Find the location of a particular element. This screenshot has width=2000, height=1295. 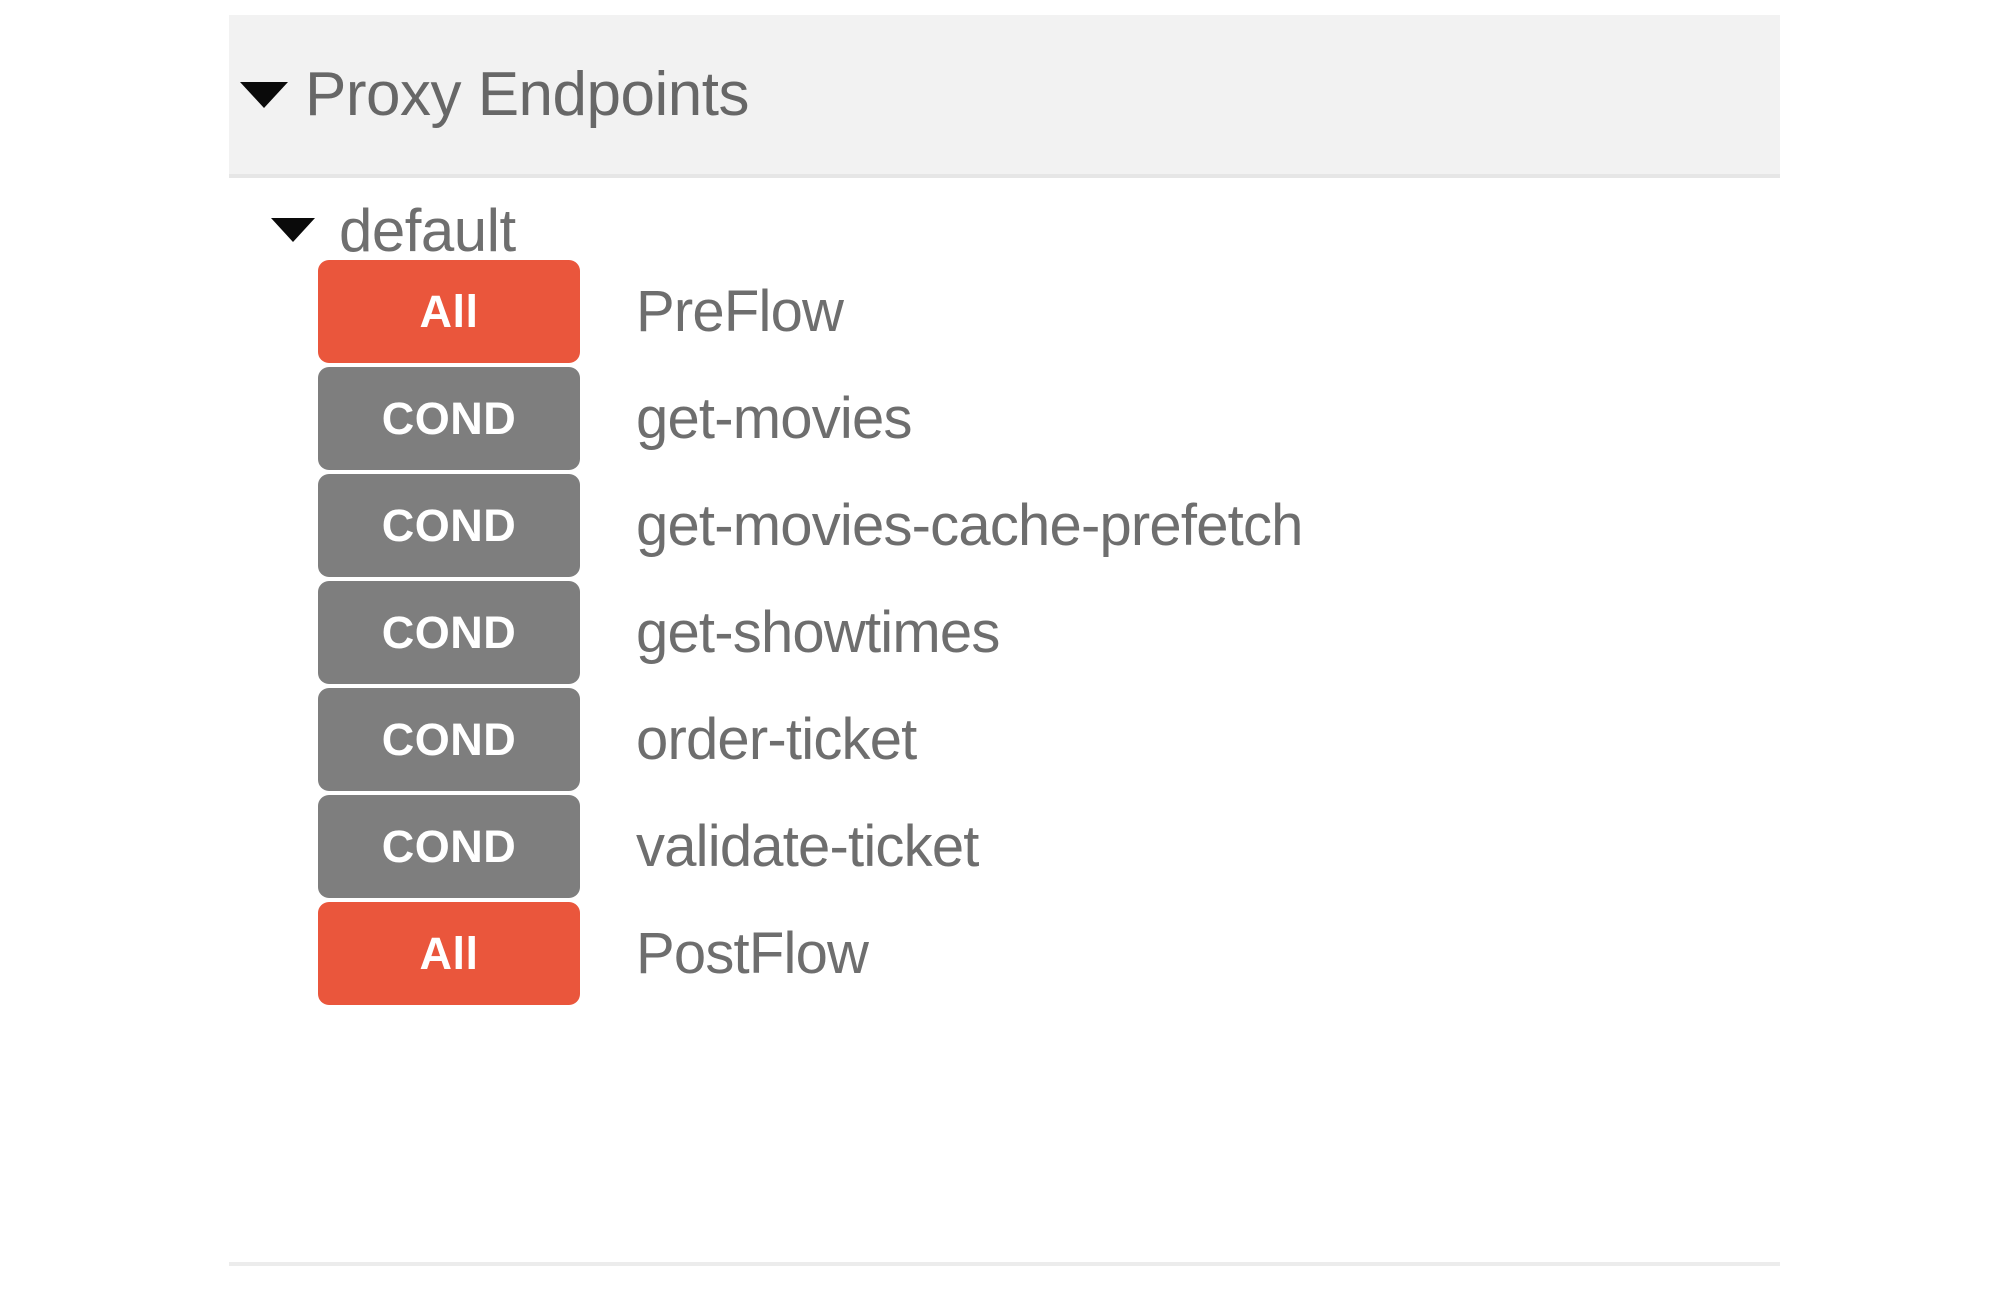

flow-label: validate-ticket is located at coordinates (807, 846).